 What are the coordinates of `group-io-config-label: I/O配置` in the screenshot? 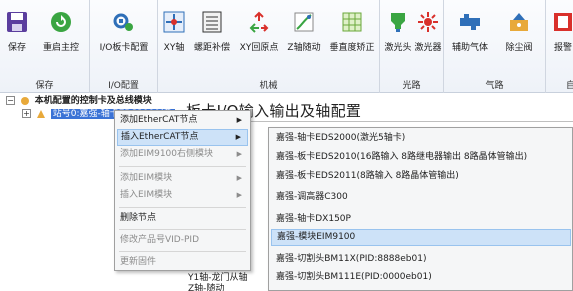 It's located at (123, 86).